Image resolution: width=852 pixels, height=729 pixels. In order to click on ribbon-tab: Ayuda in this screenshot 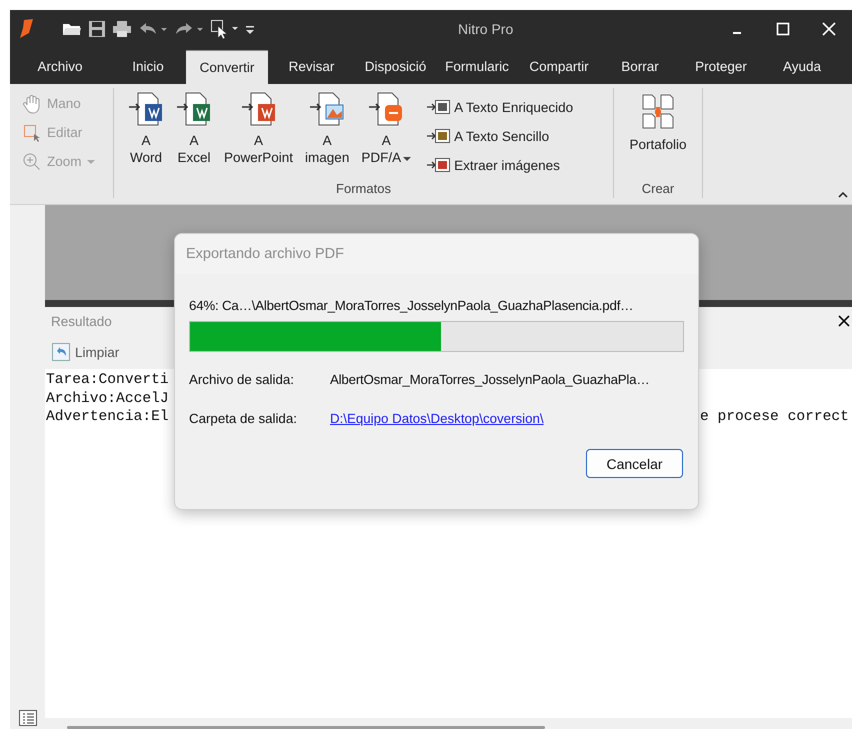, I will do `click(802, 66)`.